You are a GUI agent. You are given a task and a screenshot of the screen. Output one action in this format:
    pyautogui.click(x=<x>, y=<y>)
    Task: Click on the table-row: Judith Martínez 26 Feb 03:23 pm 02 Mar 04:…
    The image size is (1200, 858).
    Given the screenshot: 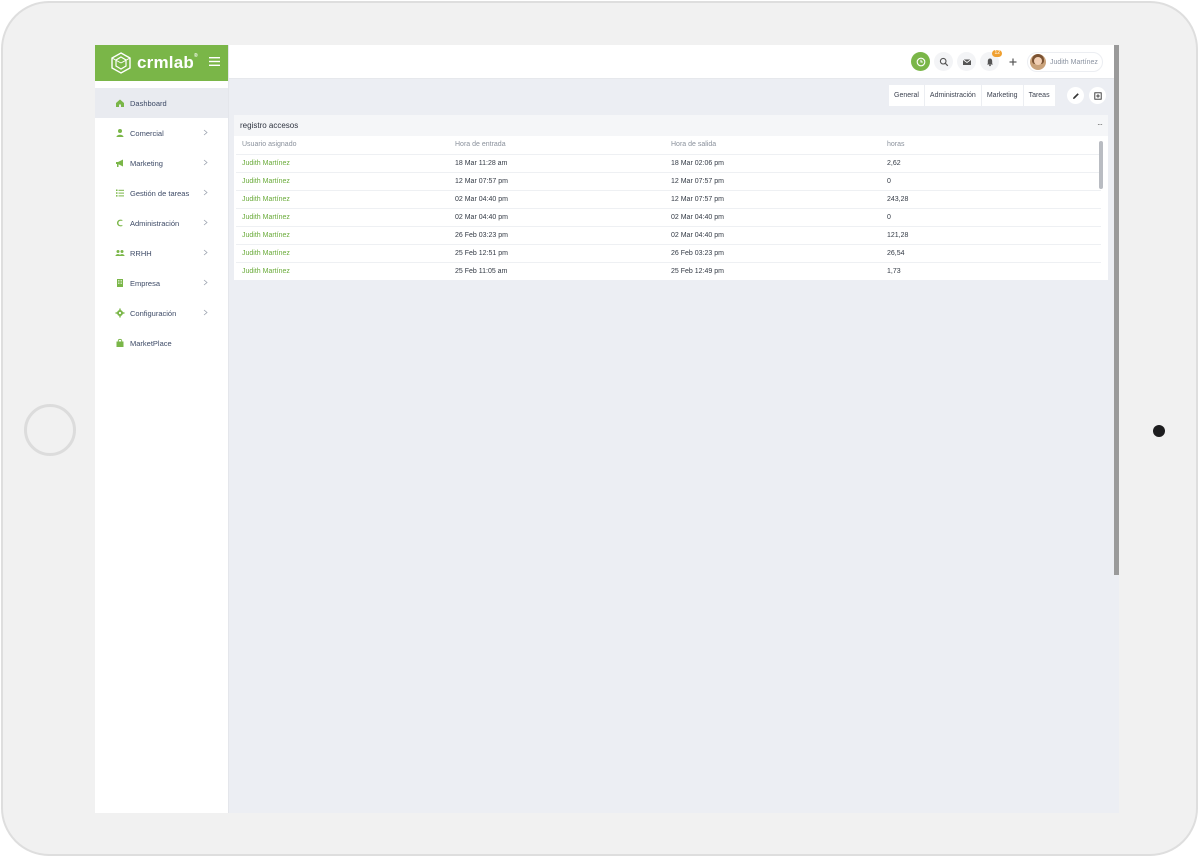 What is the action you would take?
    pyautogui.click(x=668, y=234)
    